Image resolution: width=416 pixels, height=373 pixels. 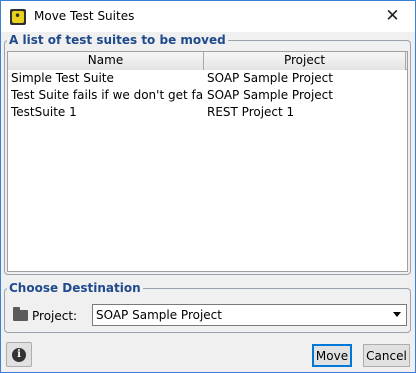 I want to click on cell-name: Test Suite fails if we don't get faults, so click(x=107, y=95).